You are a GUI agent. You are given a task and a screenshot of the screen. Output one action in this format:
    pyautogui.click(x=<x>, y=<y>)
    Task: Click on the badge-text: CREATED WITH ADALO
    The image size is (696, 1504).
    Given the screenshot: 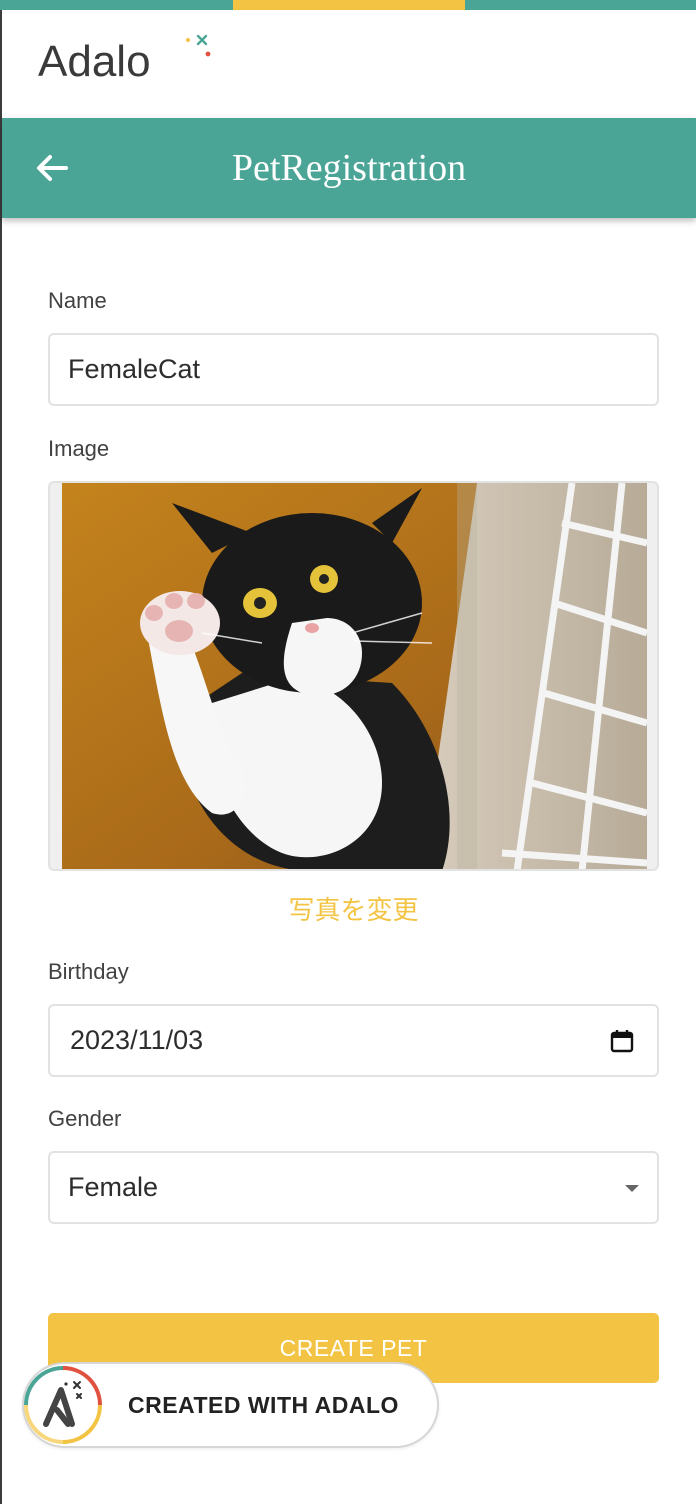 What is the action you would take?
    pyautogui.click(x=263, y=1405)
    